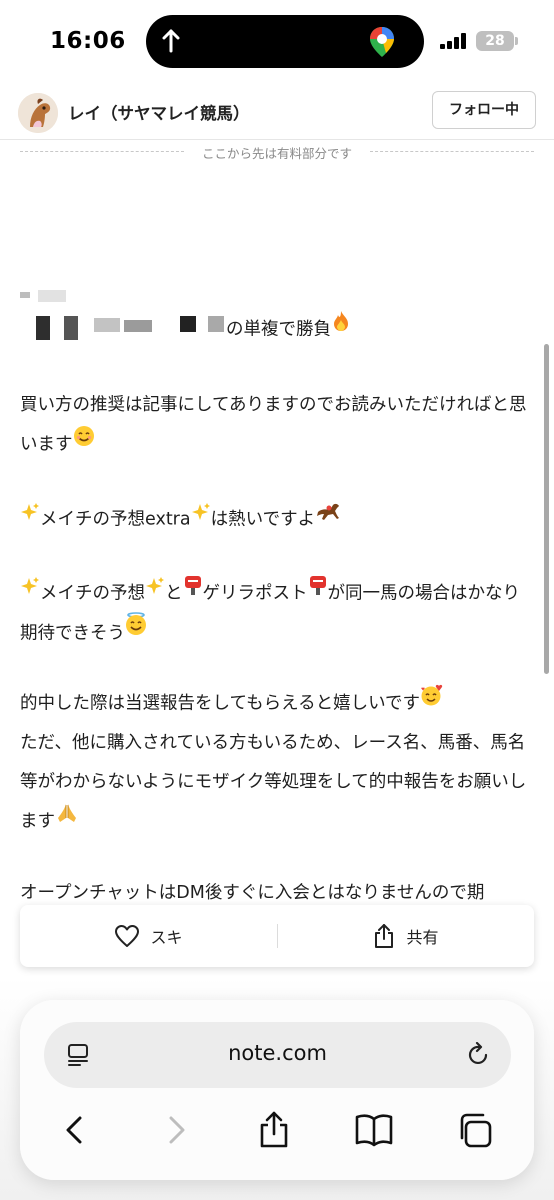 The image size is (554, 1200). What do you see at coordinates (88, 41) in the screenshot?
I see `status-time: 16:06` at bounding box center [88, 41].